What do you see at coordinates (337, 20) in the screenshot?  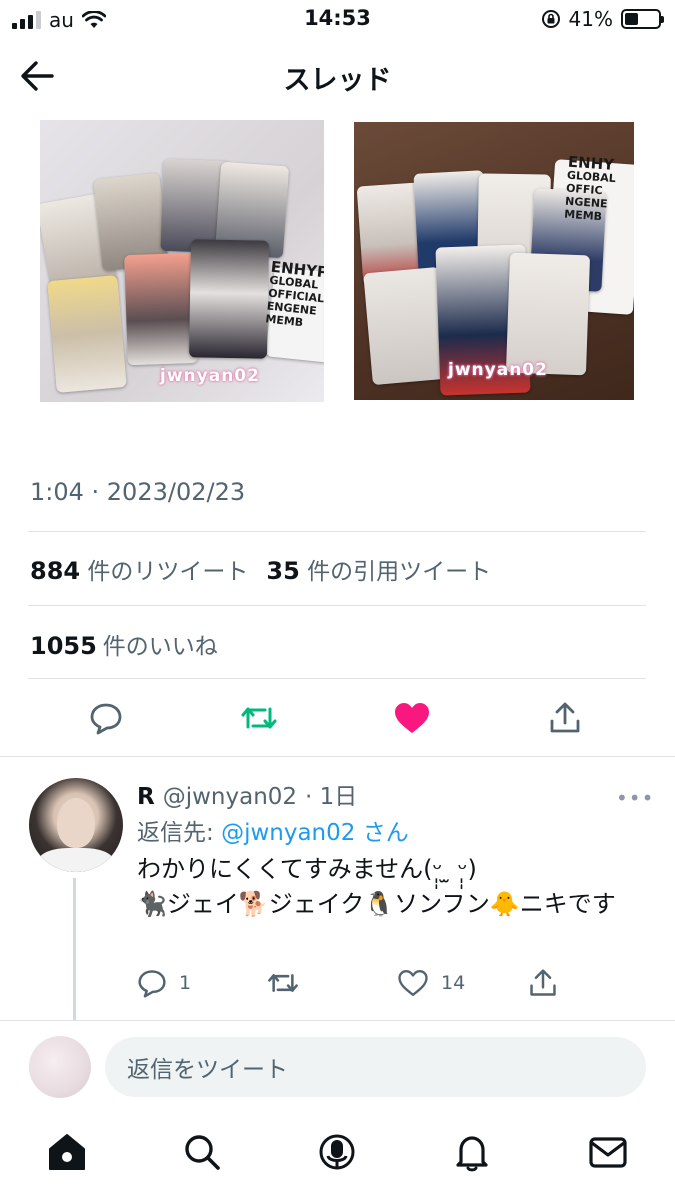 I see `status-bar: au 14:53 41%` at bounding box center [337, 20].